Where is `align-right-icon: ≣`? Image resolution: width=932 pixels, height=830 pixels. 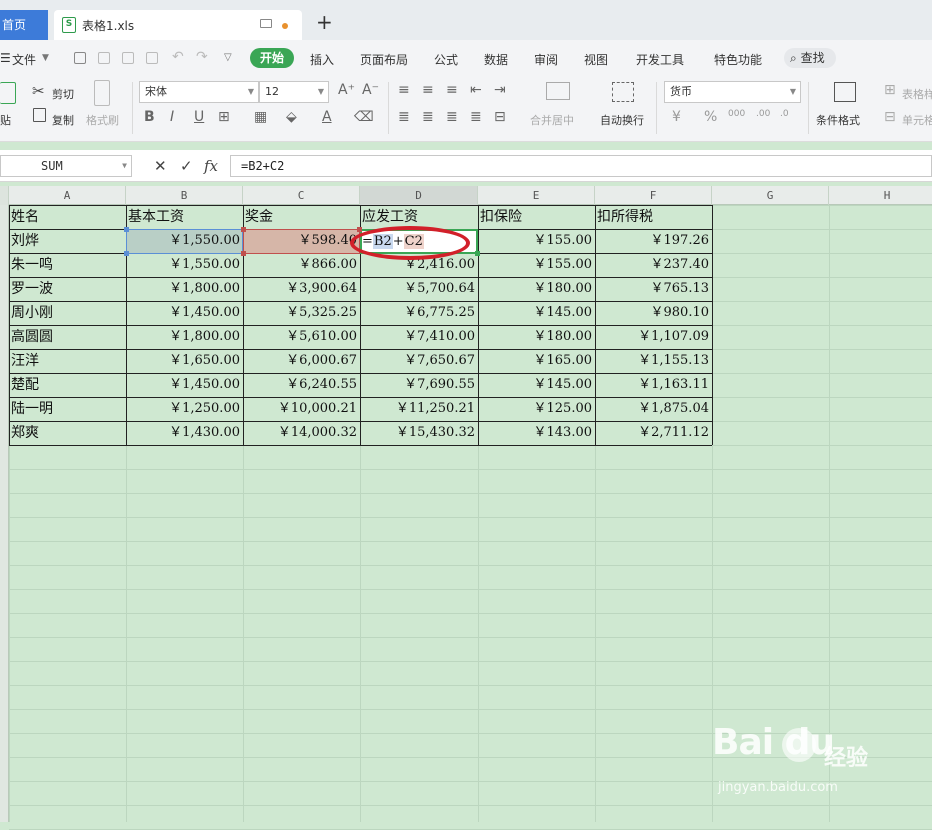 align-right-icon: ≣ is located at coordinates (452, 117).